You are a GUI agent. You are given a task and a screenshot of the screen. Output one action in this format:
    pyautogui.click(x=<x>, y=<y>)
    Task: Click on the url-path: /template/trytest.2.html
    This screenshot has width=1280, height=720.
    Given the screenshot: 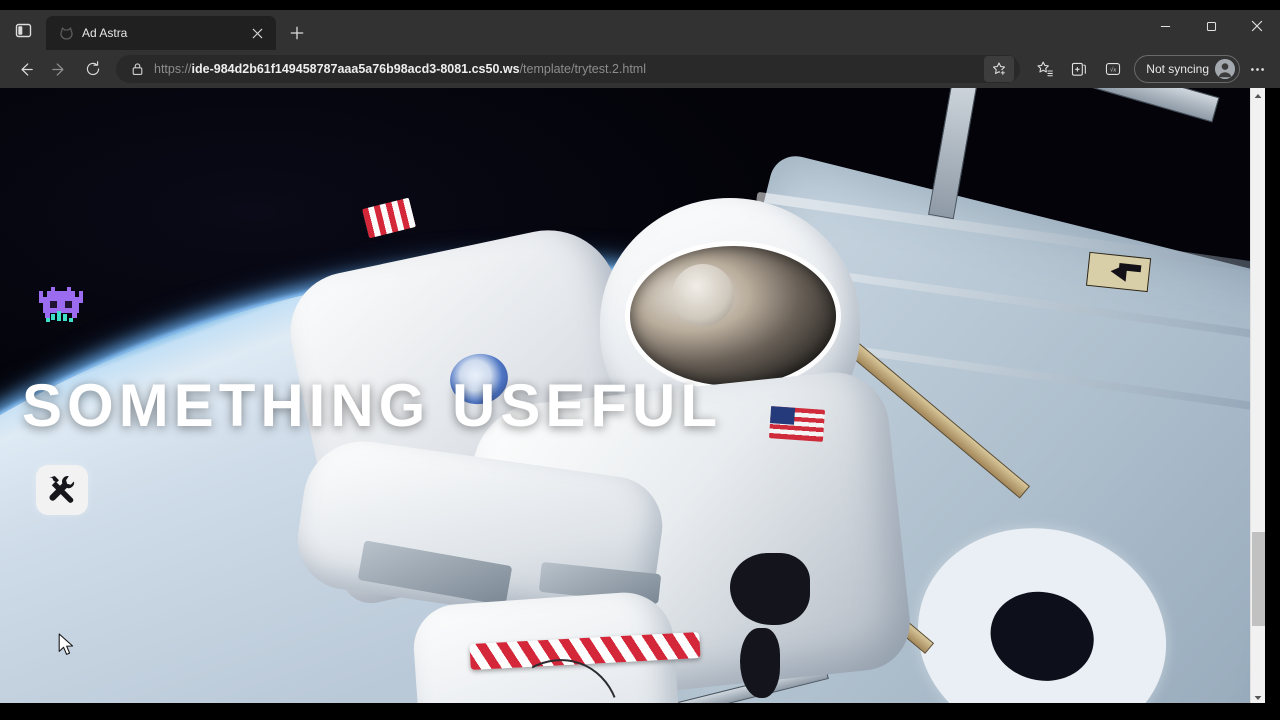 What is the action you would take?
    pyautogui.click(x=582, y=68)
    